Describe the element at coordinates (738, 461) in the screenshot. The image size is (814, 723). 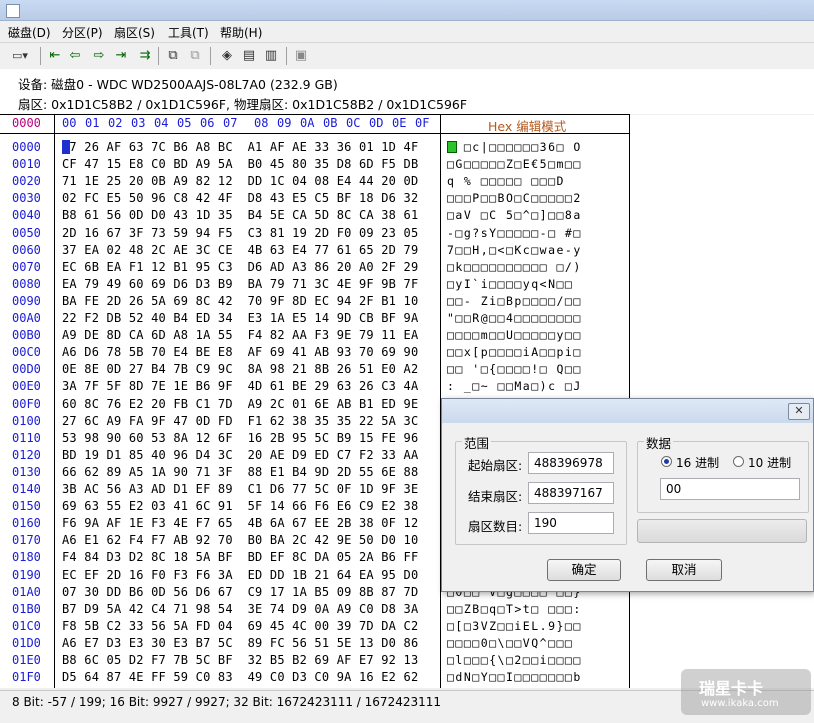
I see `radio-dec` at that location.